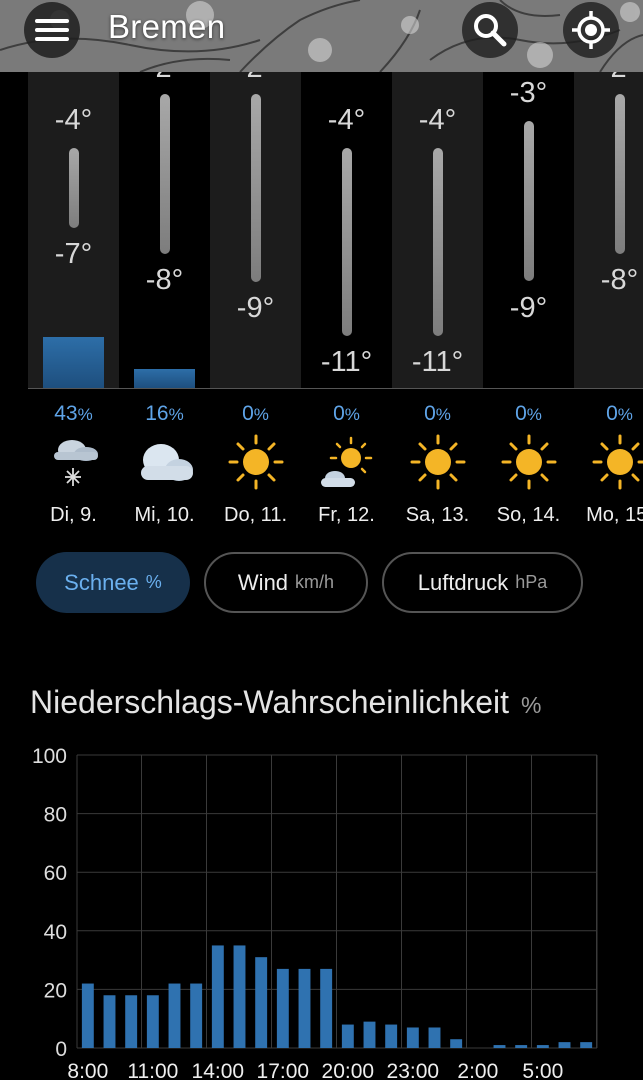 Image resolution: width=643 pixels, height=1080 pixels. What do you see at coordinates (218, 1070) in the screenshot?
I see `x-tick-label: 14:00` at bounding box center [218, 1070].